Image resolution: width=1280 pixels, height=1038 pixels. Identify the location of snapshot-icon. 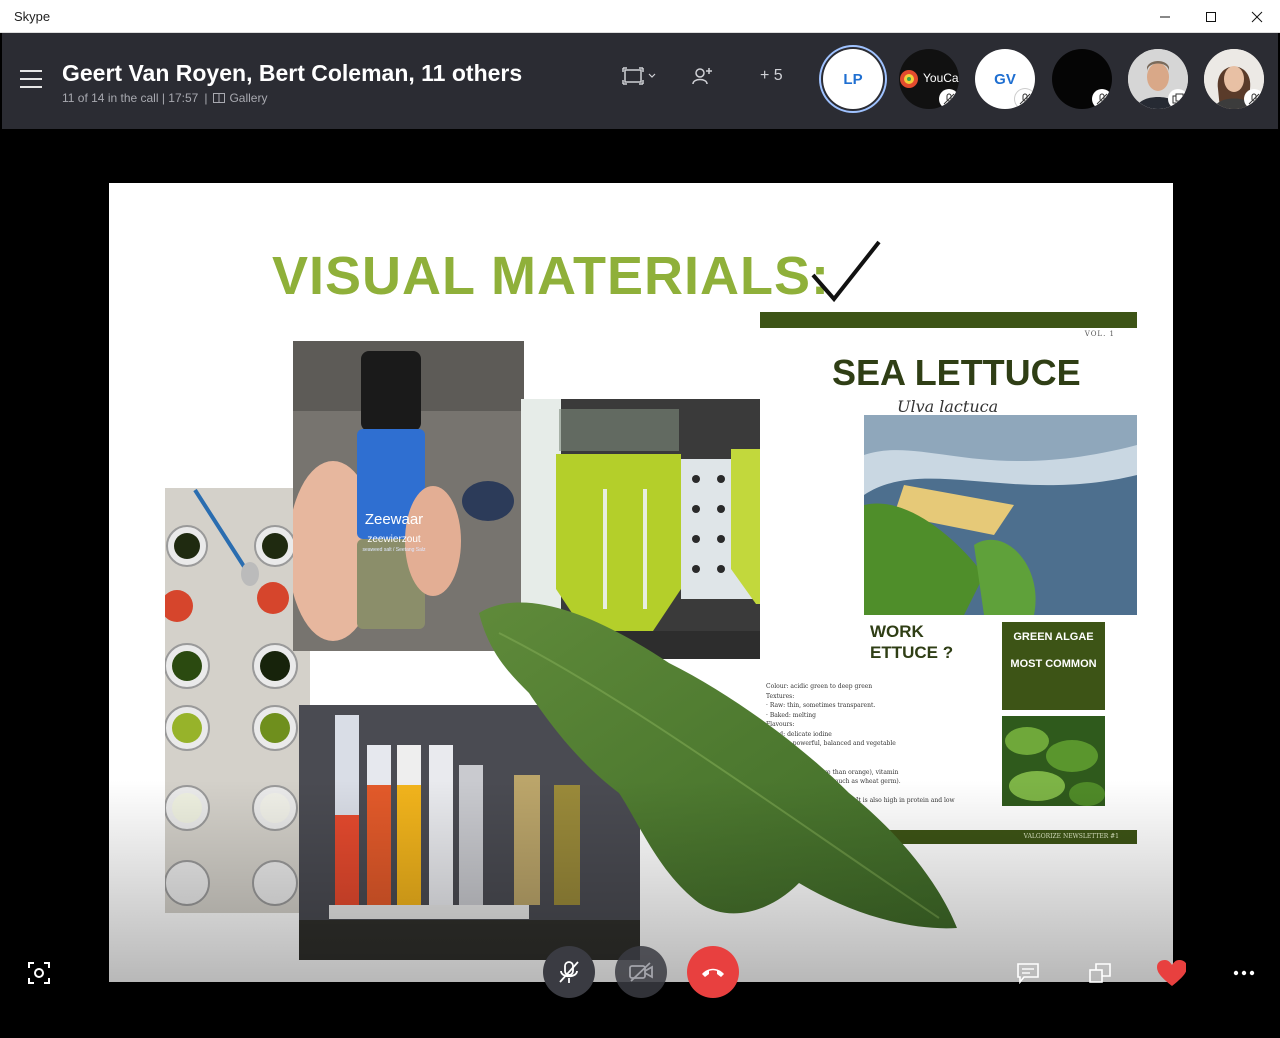
(39, 973).